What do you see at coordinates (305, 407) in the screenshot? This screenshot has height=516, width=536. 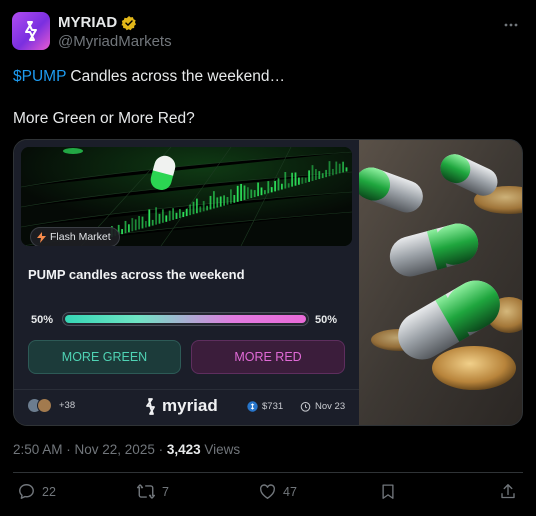 I see `clock-icon` at bounding box center [305, 407].